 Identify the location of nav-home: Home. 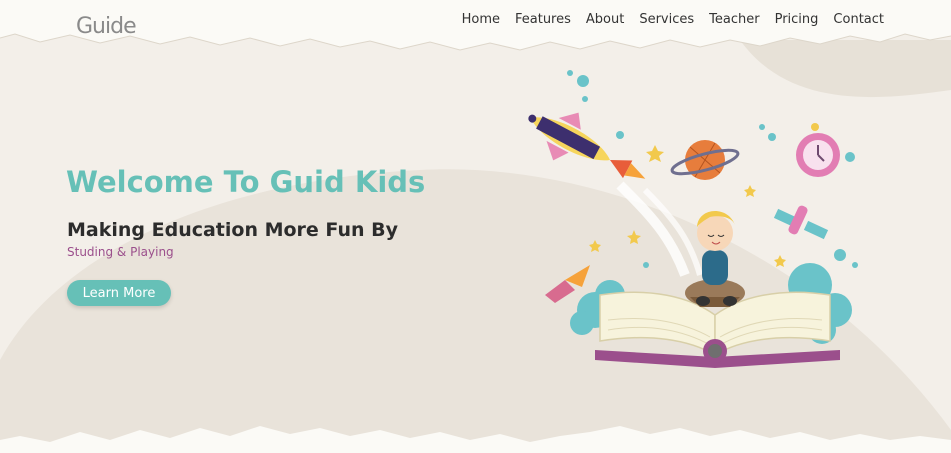
(481, 19).